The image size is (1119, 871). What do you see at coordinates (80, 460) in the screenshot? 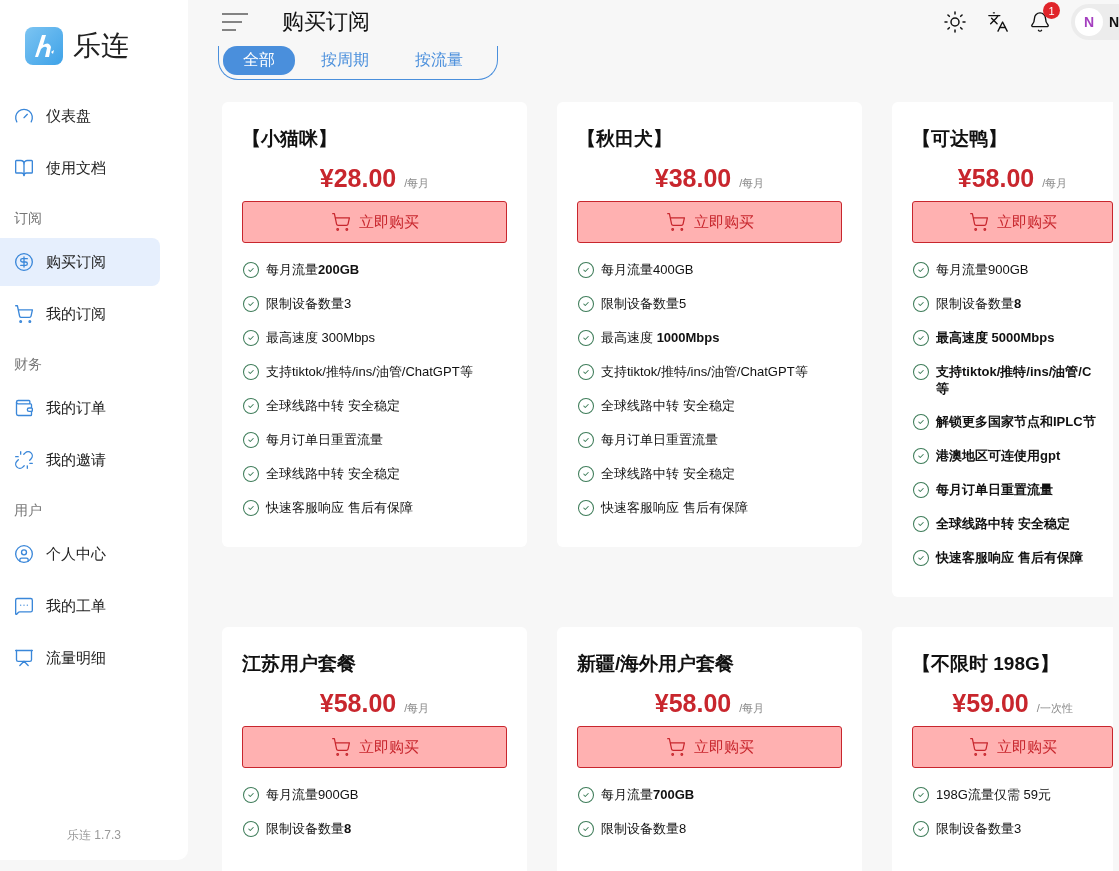
I see `nav-item: 我的邀请` at bounding box center [80, 460].